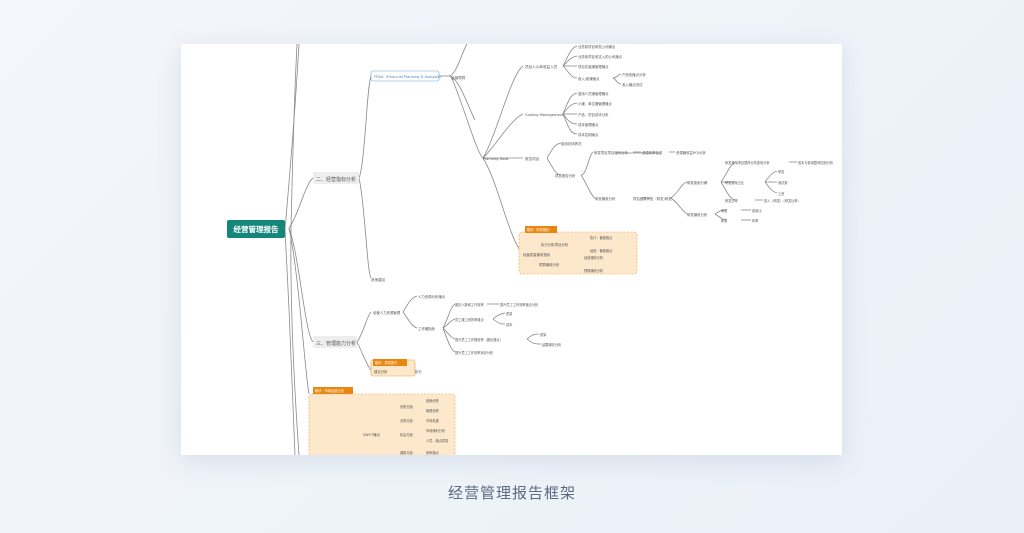  I want to click on fee1b: 研发费用占比, so click(734, 182).